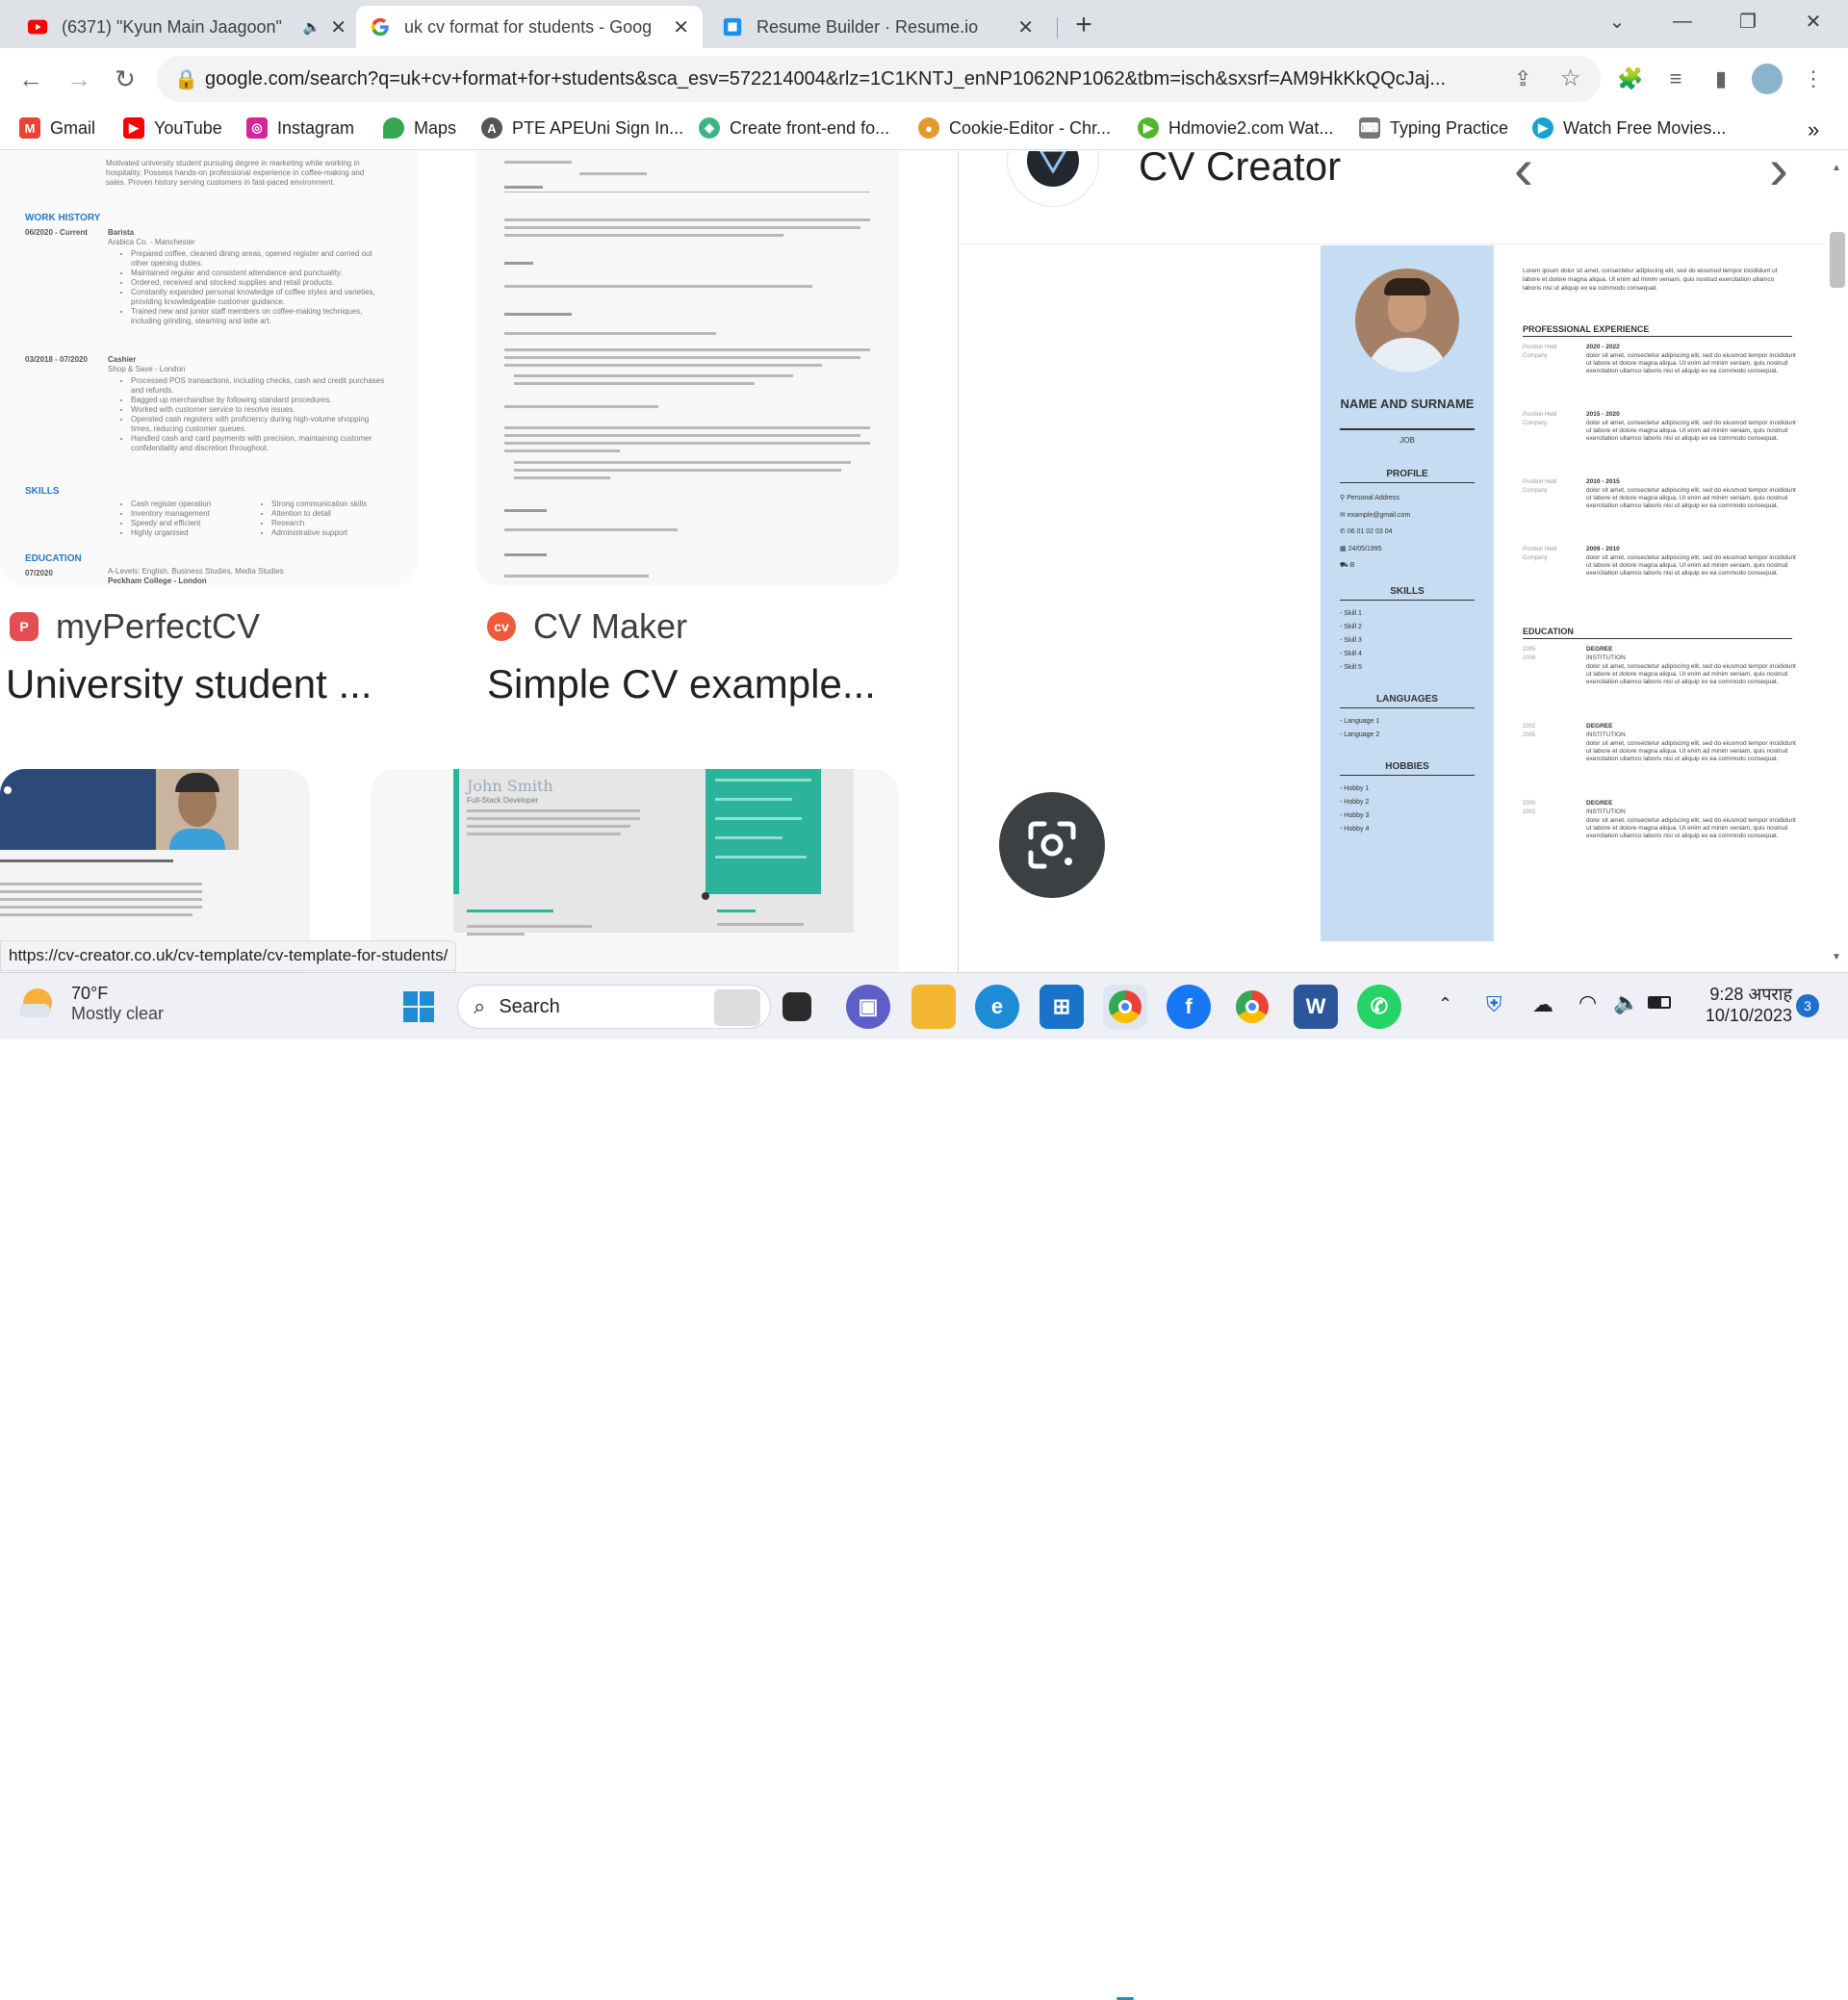 This screenshot has height=2000, width=1848. Describe the element at coordinates (868, 26) in the screenshot. I see `tab-title: Resume Builder · Resume.io` at that location.